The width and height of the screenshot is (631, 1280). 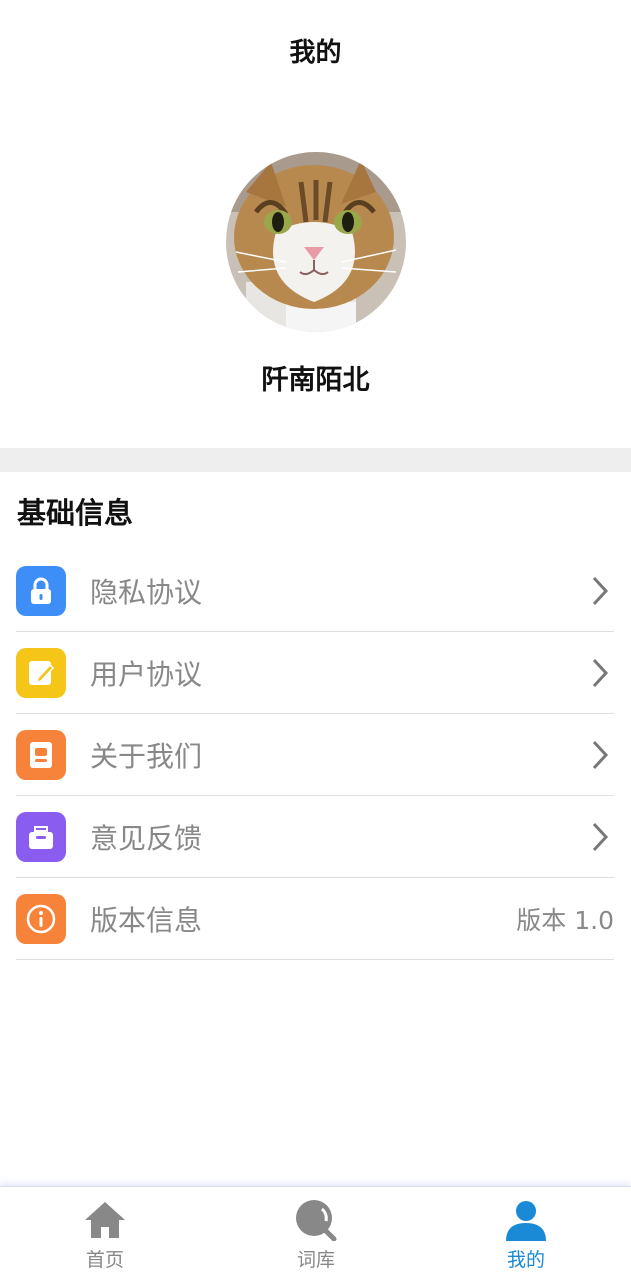 I want to click on search-icon, so click(x=316, y=1220).